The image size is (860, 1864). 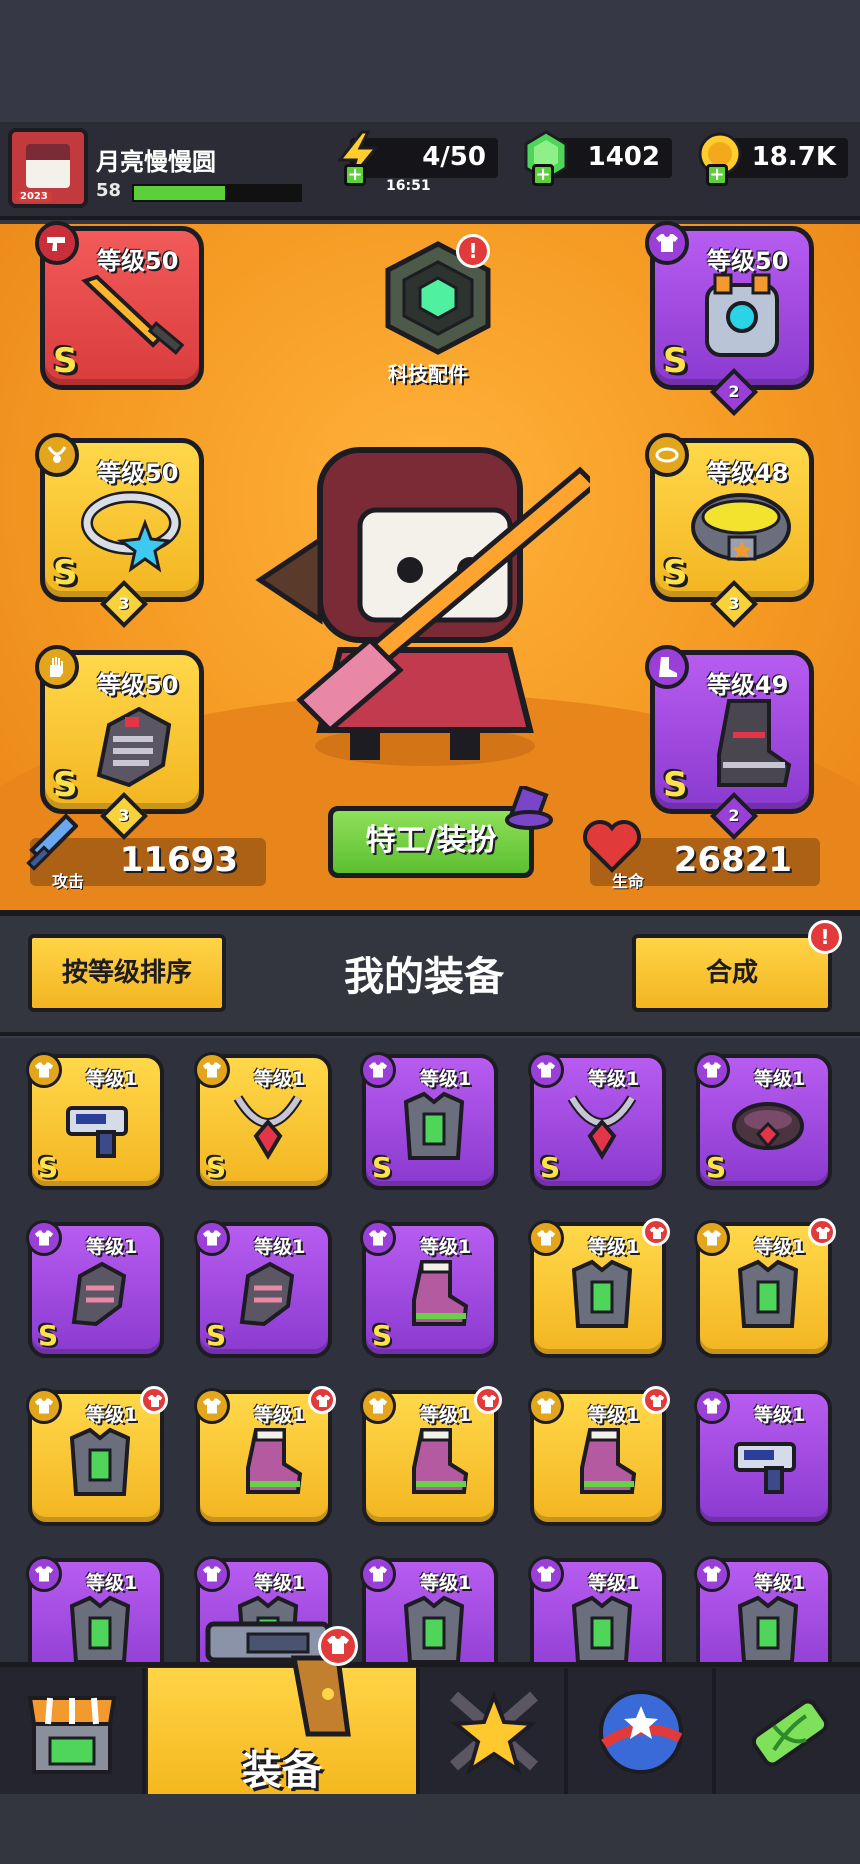 What do you see at coordinates (100, 1128) in the screenshot?
I see `weapon-icon` at bounding box center [100, 1128].